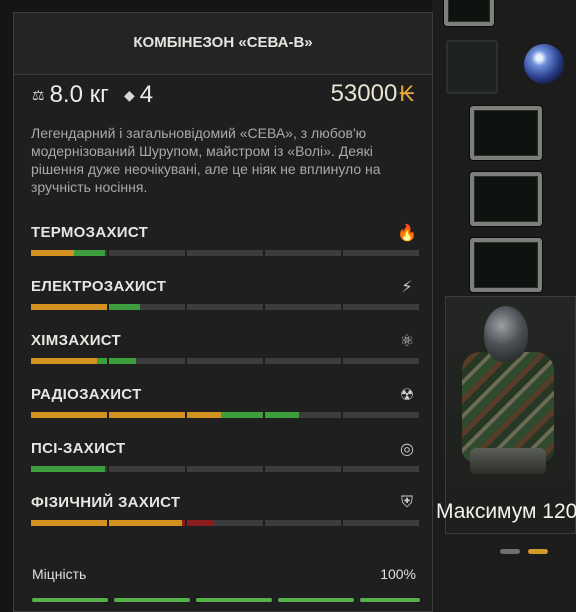 Image resolution: width=576 pixels, height=612 pixels. What do you see at coordinates (86, 394) in the screenshot?
I see `protection-label: РАДІОЗАХИСТ` at bounding box center [86, 394].